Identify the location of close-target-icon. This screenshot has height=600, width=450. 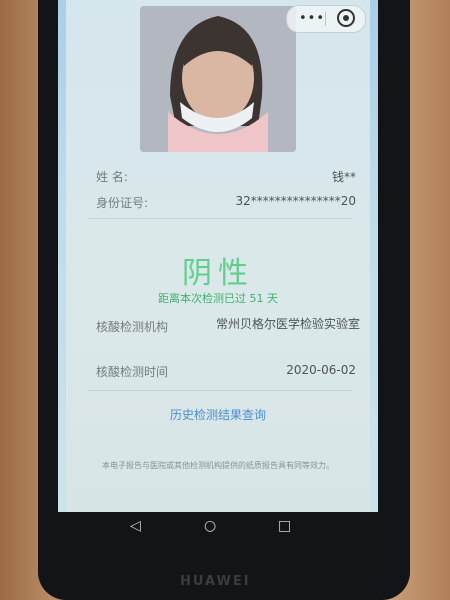
(346, 18).